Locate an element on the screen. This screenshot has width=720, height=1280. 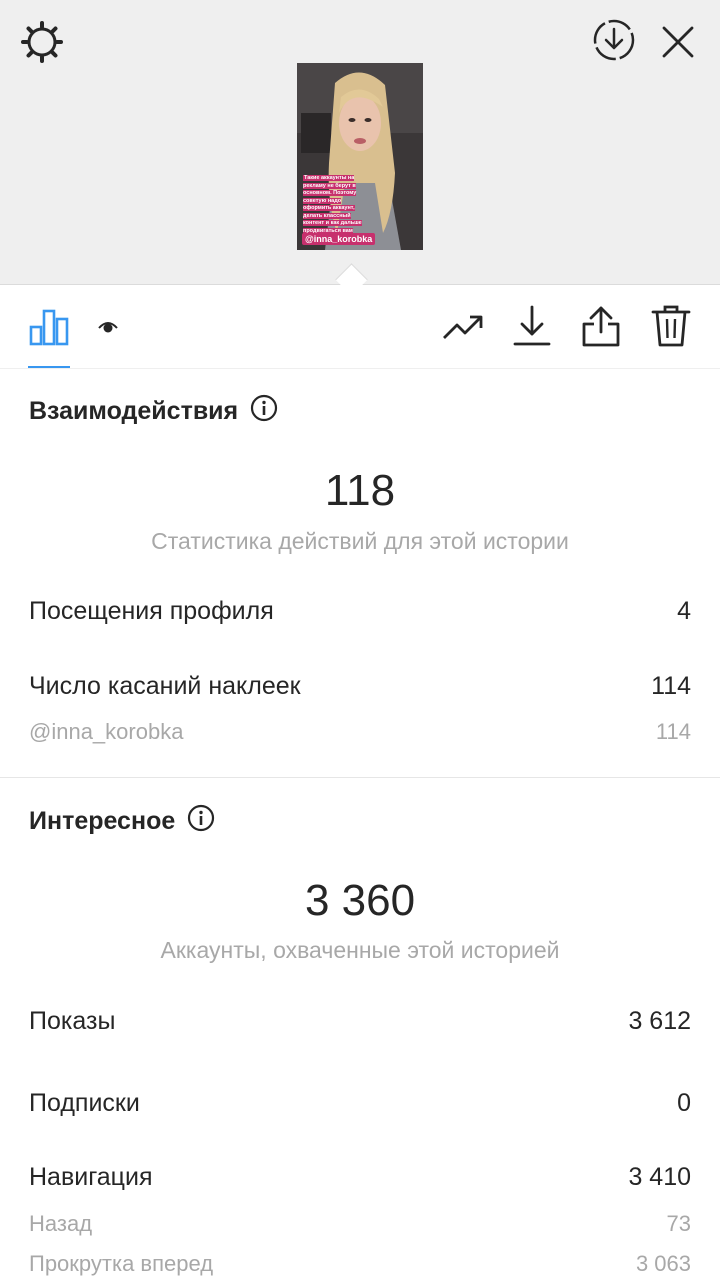
share-icon is located at coordinates (601, 326).